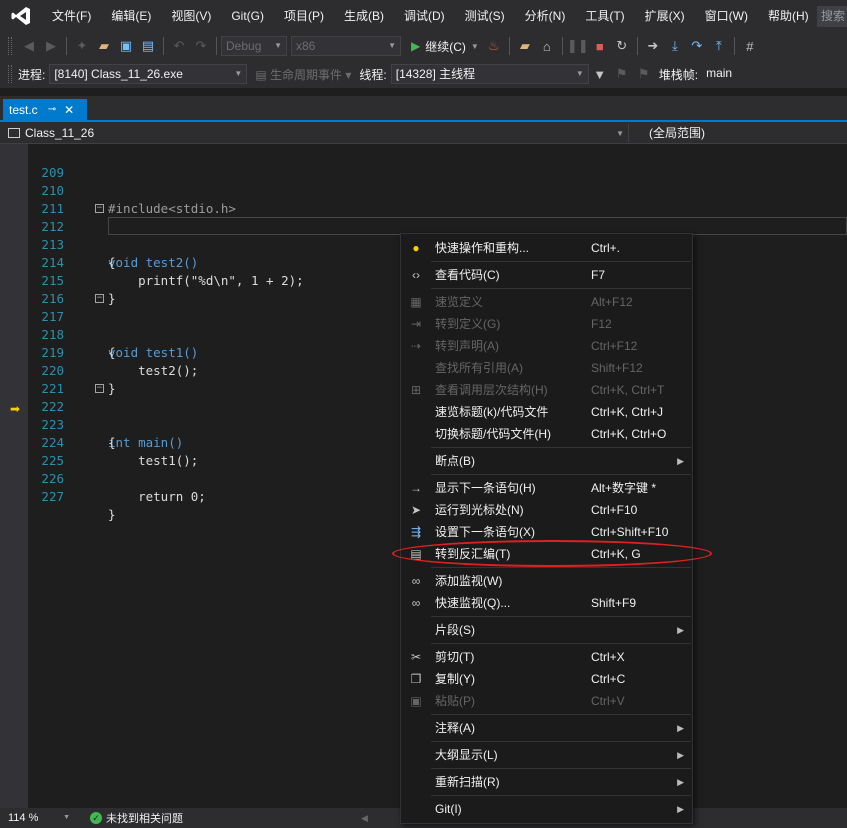 This screenshot has width=847, height=828. What do you see at coordinates (455, 728) in the screenshot?
I see `menu-item-label: 注释(A)` at bounding box center [455, 728].